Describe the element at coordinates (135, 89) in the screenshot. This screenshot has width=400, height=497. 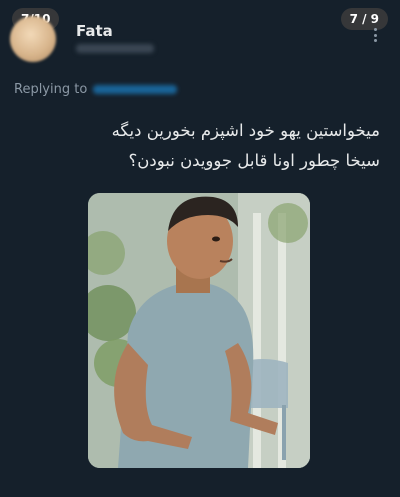
I see `reply-handle-redacted` at that location.